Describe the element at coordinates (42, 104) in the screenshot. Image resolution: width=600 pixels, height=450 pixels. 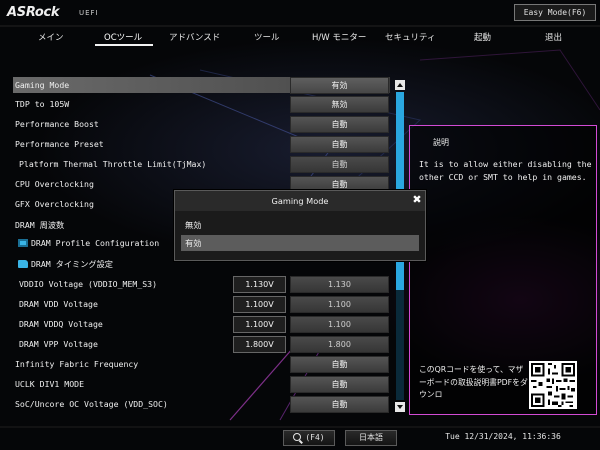
I see `setting-label: TDP to 105W` at that location.